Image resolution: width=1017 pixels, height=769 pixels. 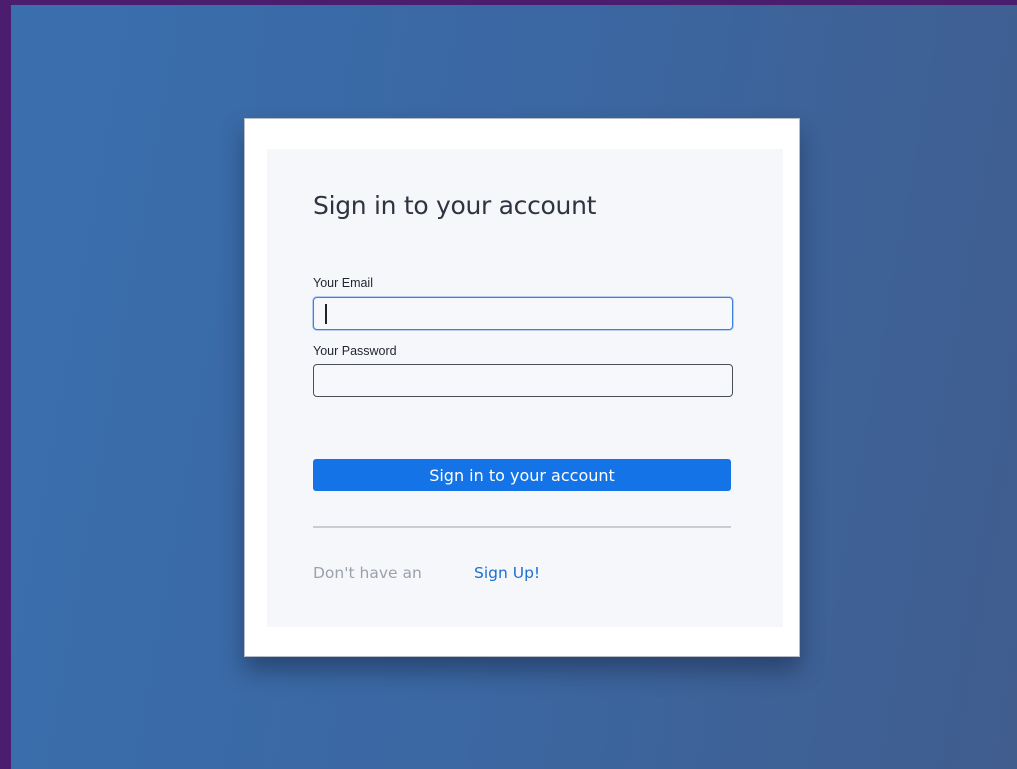 I want to click on page-title: Sign in to your account, so click(x=455, y=205).